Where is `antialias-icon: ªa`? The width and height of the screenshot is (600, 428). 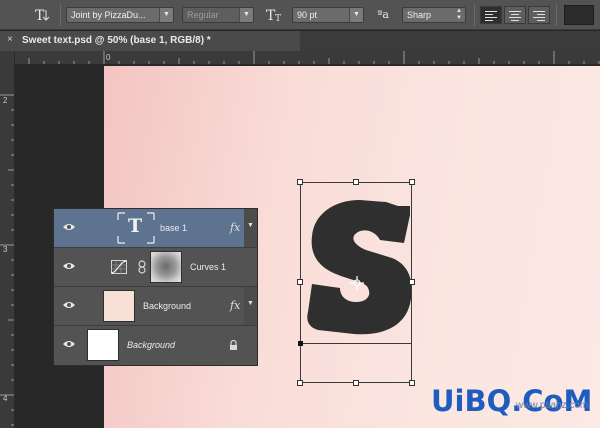
antialias-icon: ªa is located at coordinates (383, 15).